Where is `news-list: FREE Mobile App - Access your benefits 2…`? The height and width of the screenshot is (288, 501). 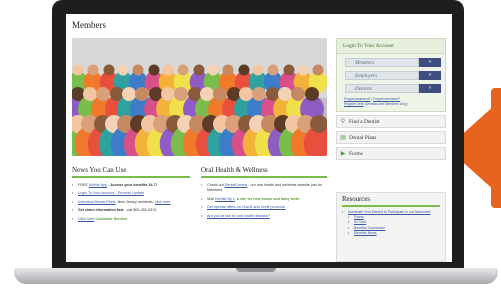 news-list: FREE Mobile App - Access your benefits 2… is located at coordinates (131, 202).